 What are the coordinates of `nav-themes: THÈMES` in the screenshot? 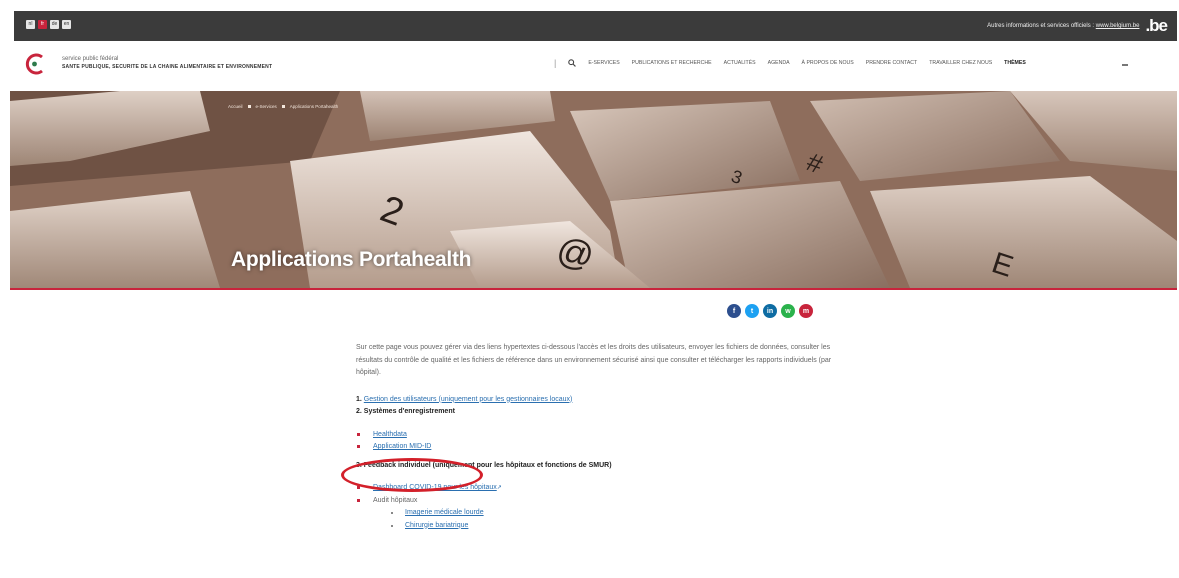 It's located at (1015, 63).